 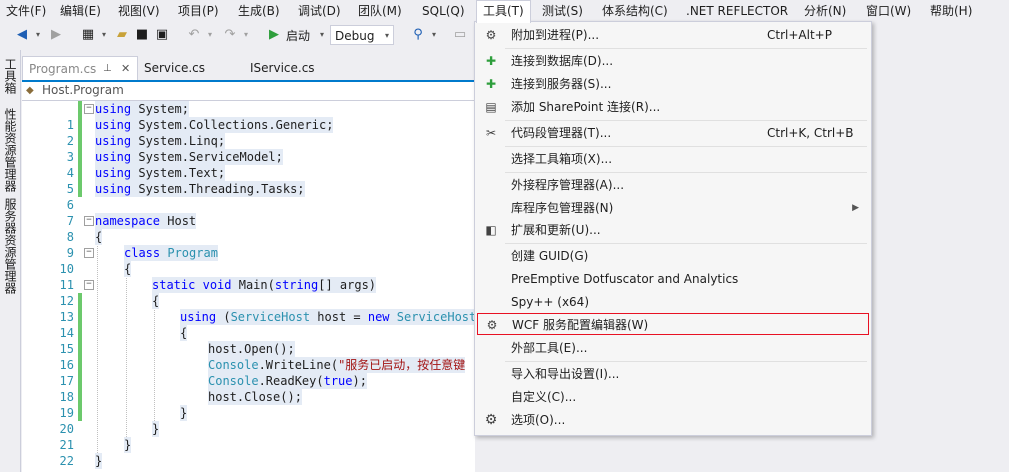 I want to click on start-button: 启动, so click(x=298, y=36).